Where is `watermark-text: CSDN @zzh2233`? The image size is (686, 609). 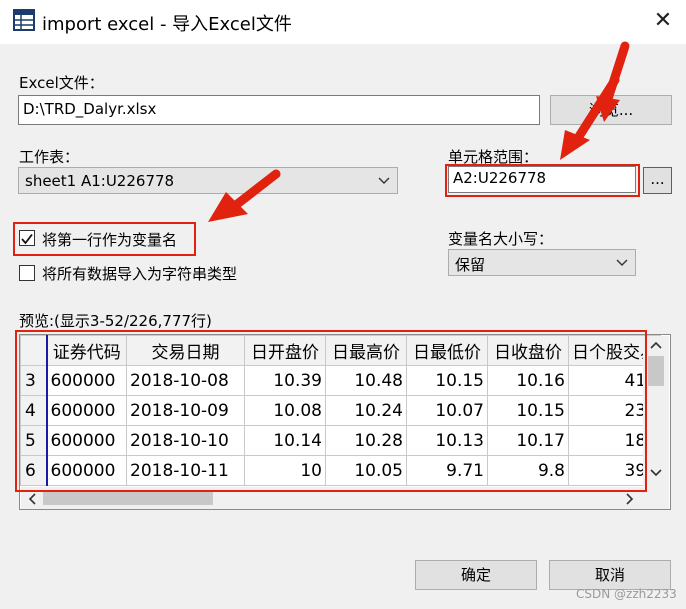
watermark-text: CSDN @zzh2233 is located at coordinates (626, 594).